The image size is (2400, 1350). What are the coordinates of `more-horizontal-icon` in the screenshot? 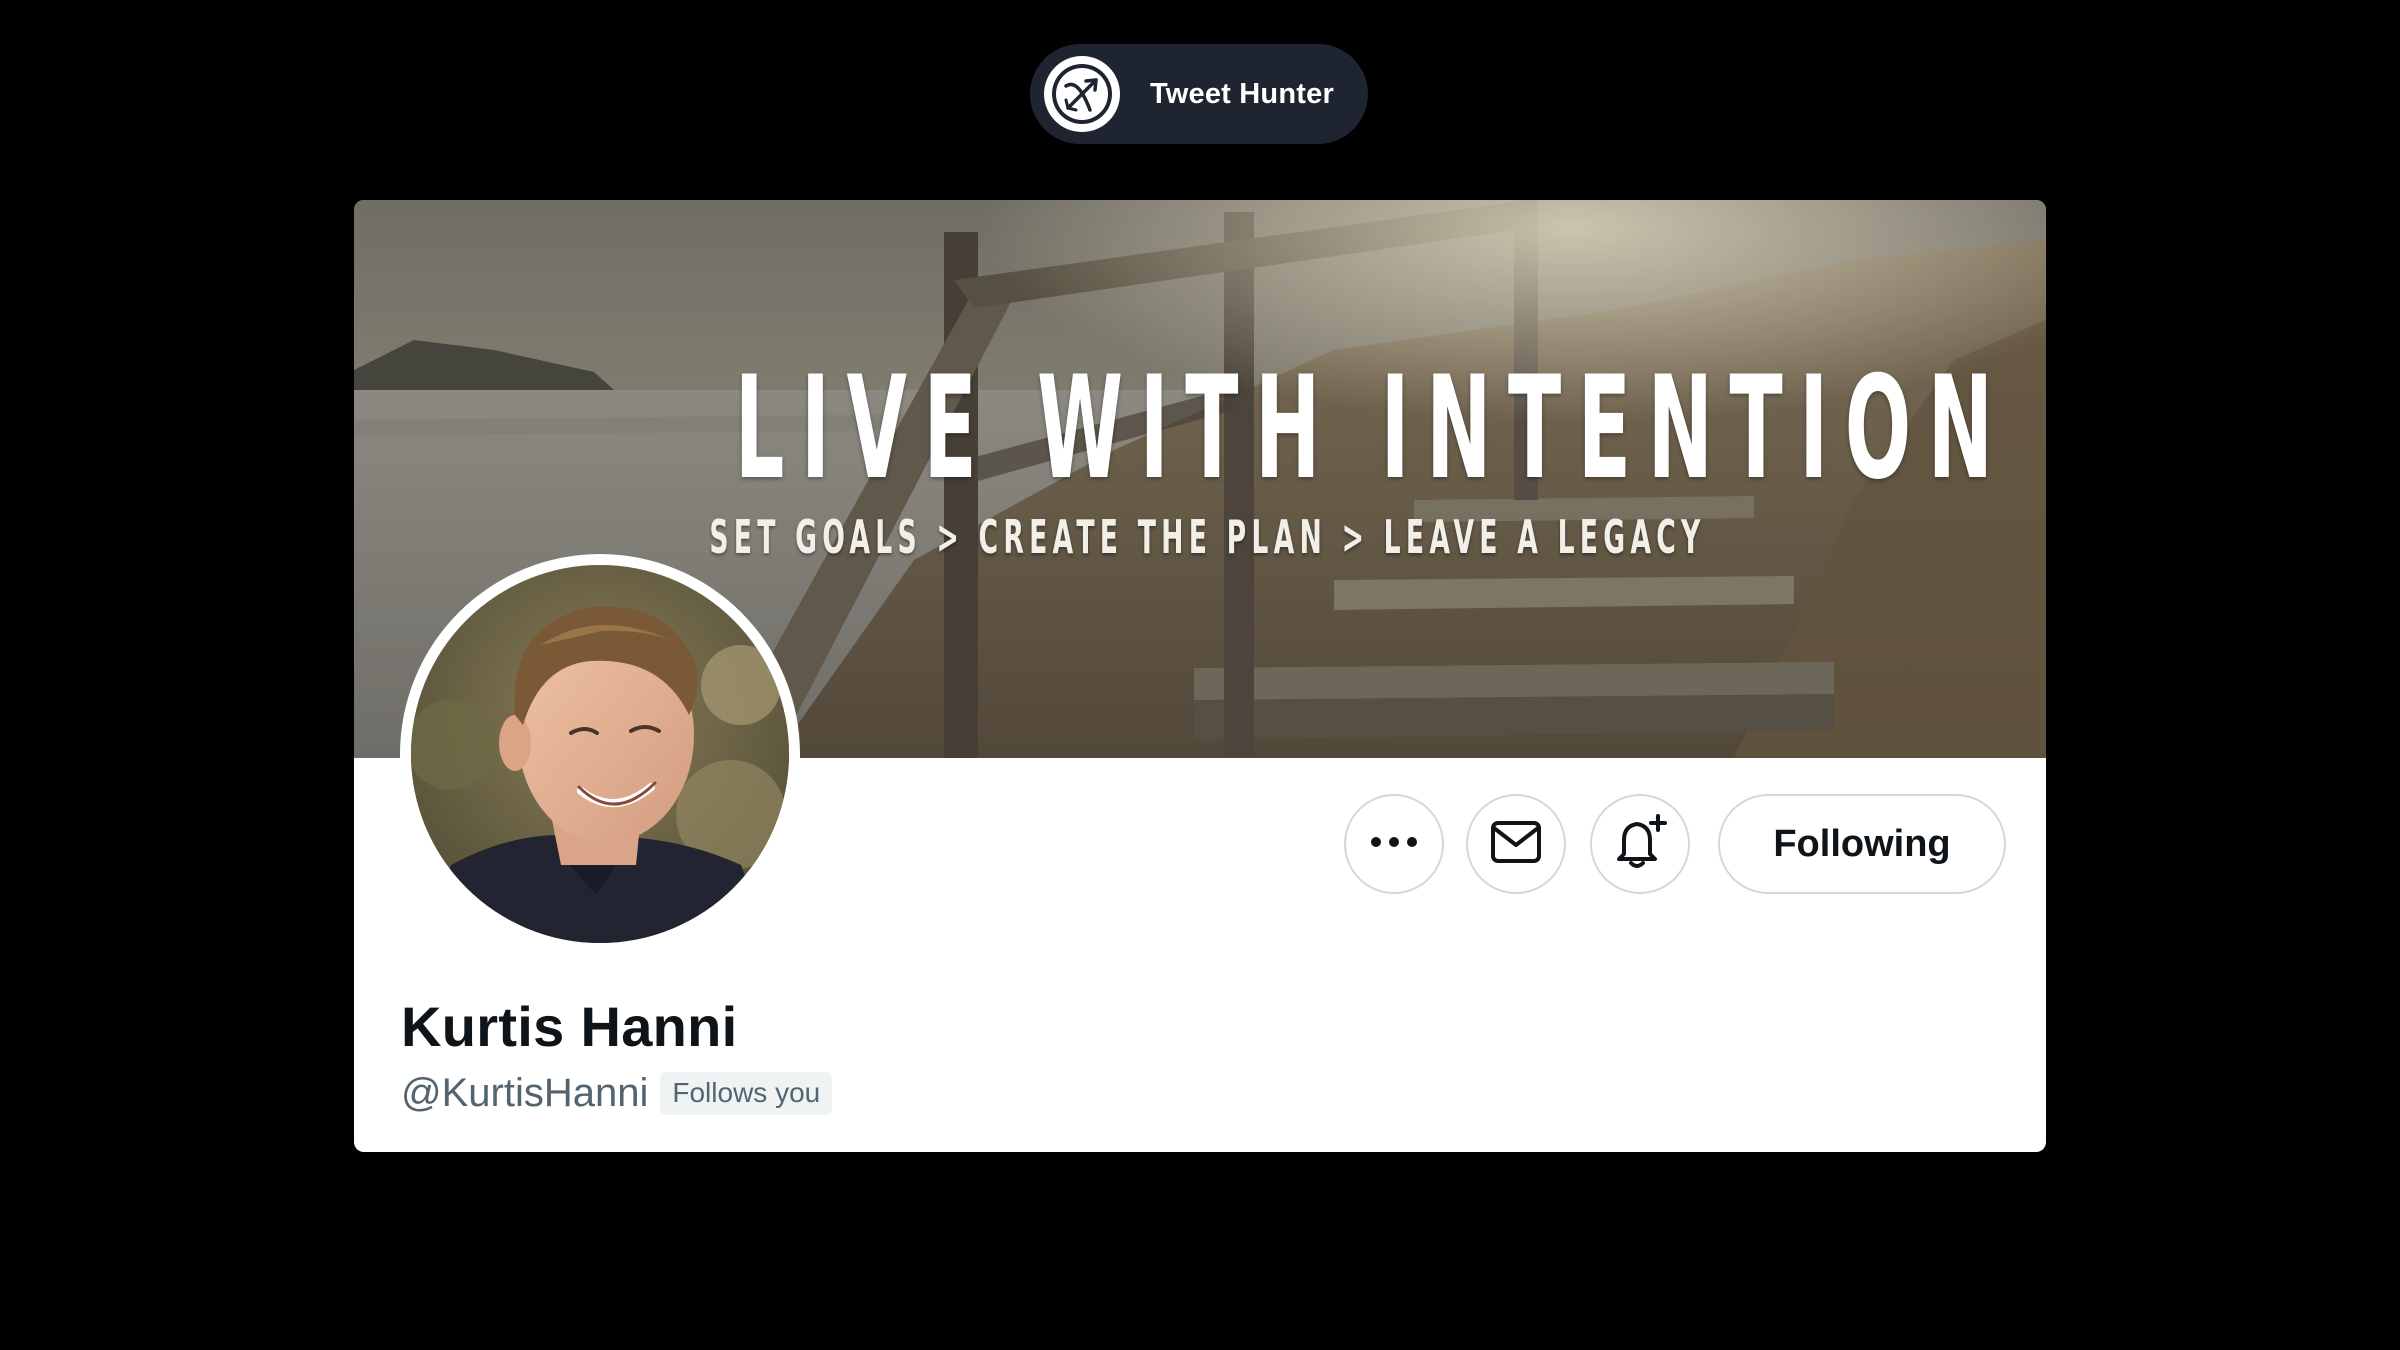 It's located at (1394, 844).